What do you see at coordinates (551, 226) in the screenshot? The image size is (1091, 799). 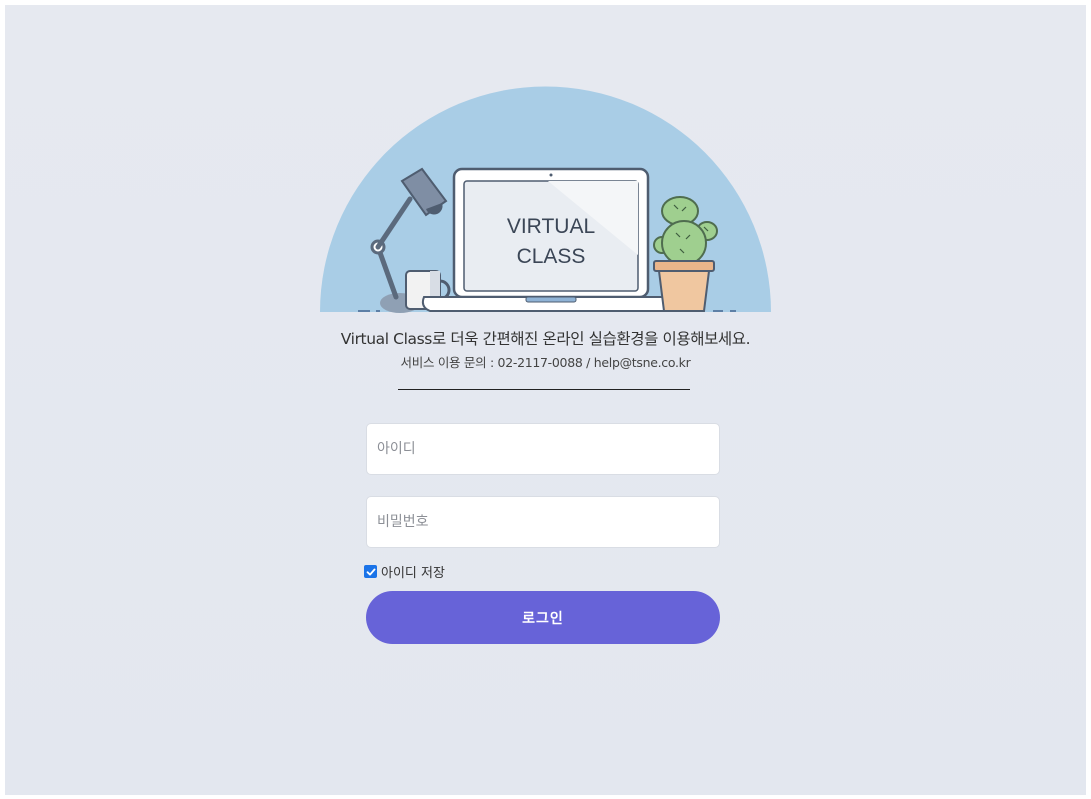 I see `laptop-screen-line1: VIRTUAL` at bounding box center [551, 226].